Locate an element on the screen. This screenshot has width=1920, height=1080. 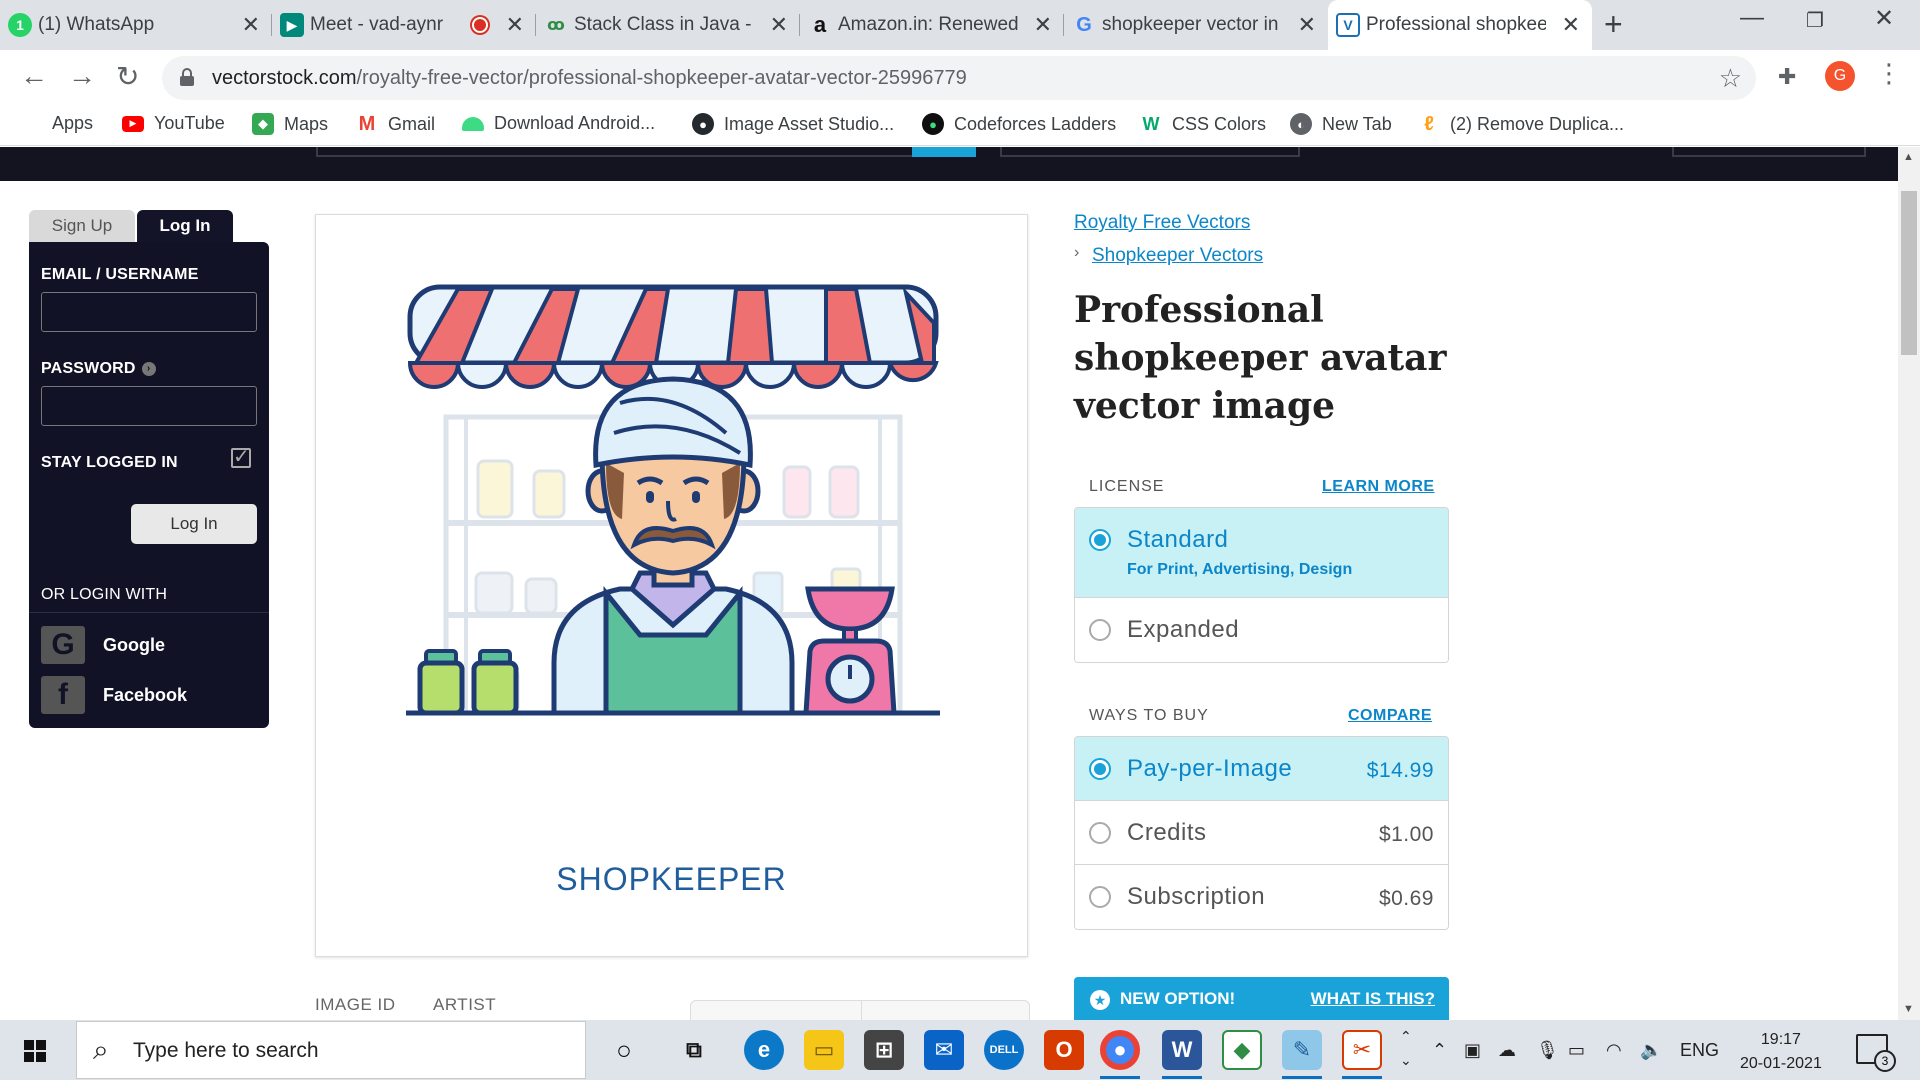
like-share-box is located at coordinates (860, 1010).